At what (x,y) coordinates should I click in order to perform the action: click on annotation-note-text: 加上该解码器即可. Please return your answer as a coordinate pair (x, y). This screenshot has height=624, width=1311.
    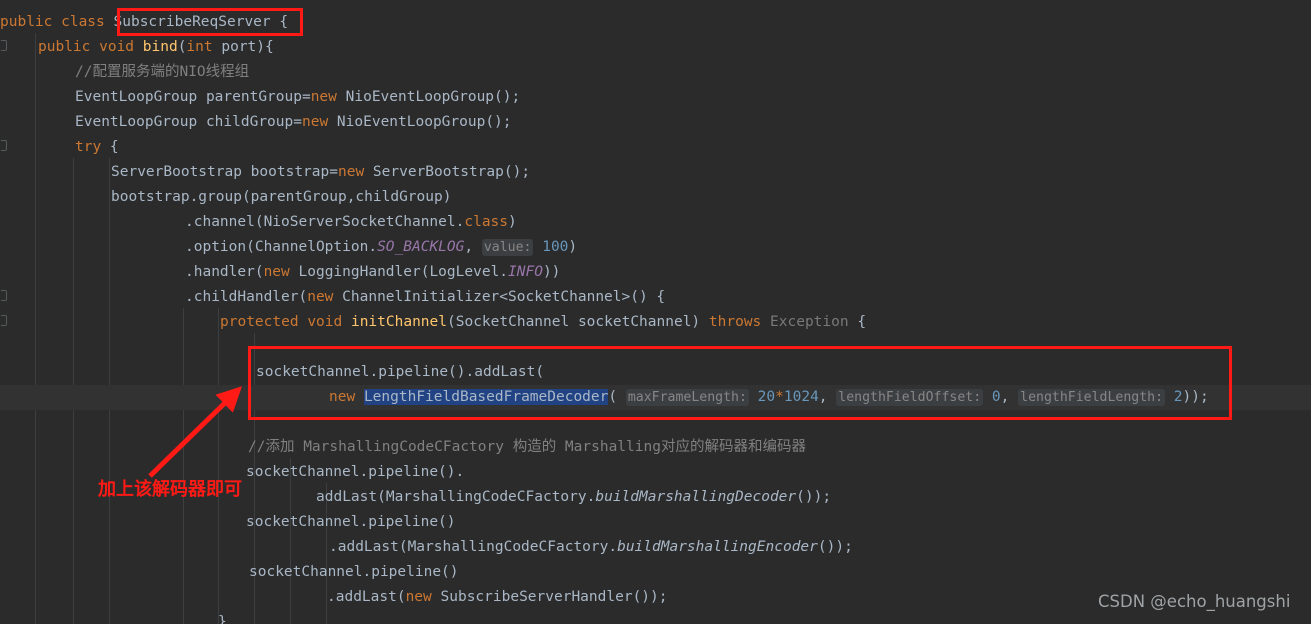
    Looking at the image, I should click on (170, 489).